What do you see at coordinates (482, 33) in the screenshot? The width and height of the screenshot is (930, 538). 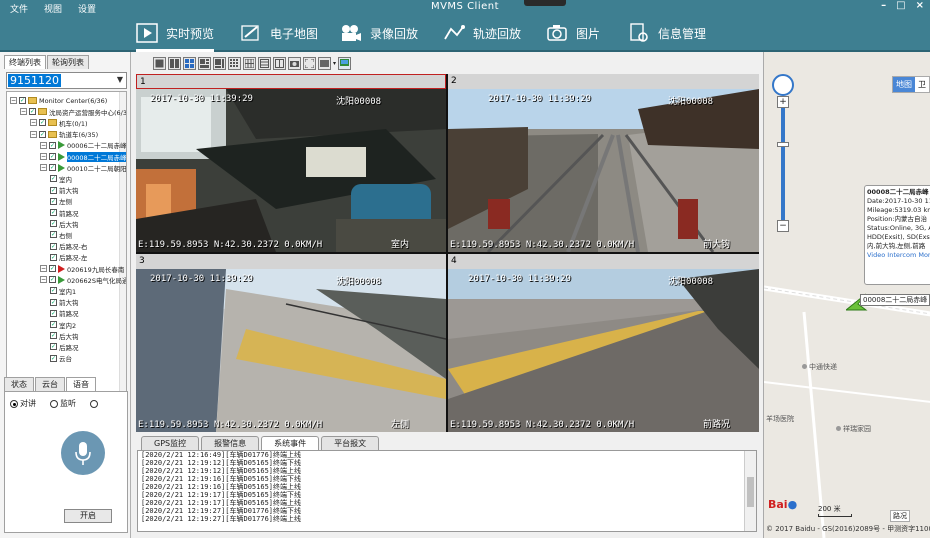 I see `nav-track-playback: 轨迹回放` at bounding box center [482, 33].